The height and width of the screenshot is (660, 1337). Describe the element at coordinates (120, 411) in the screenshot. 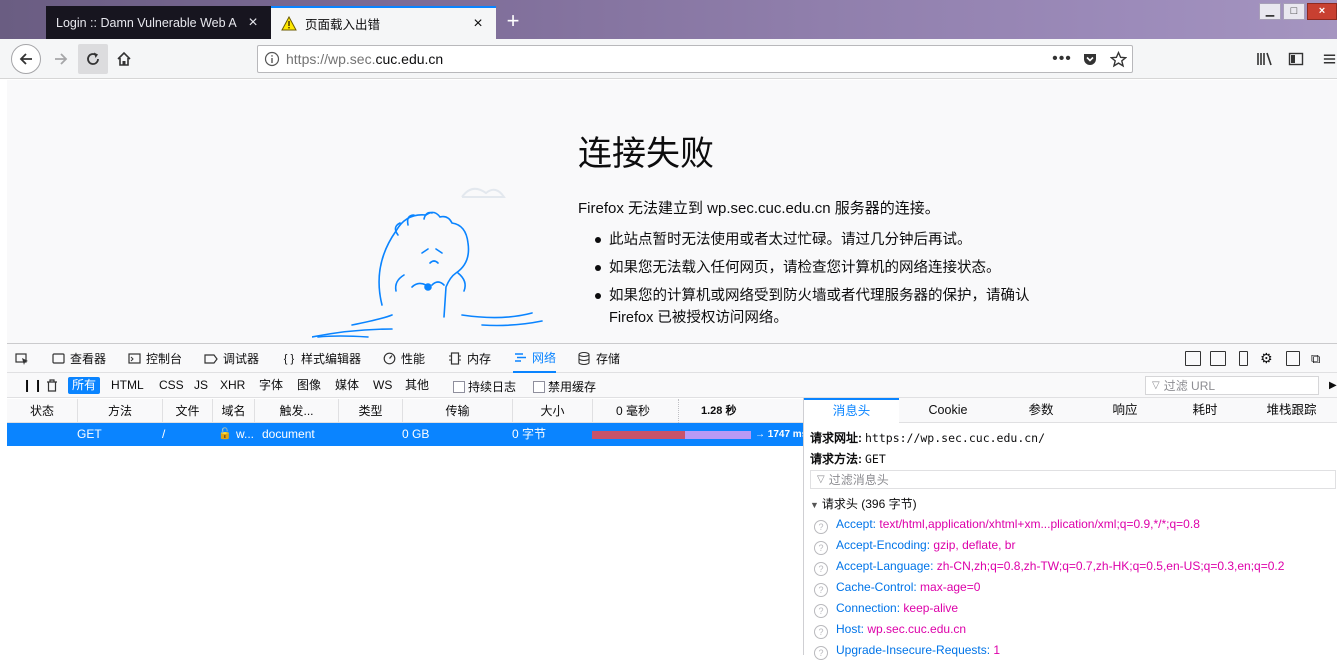

I see `col-method: 方法` at that location.